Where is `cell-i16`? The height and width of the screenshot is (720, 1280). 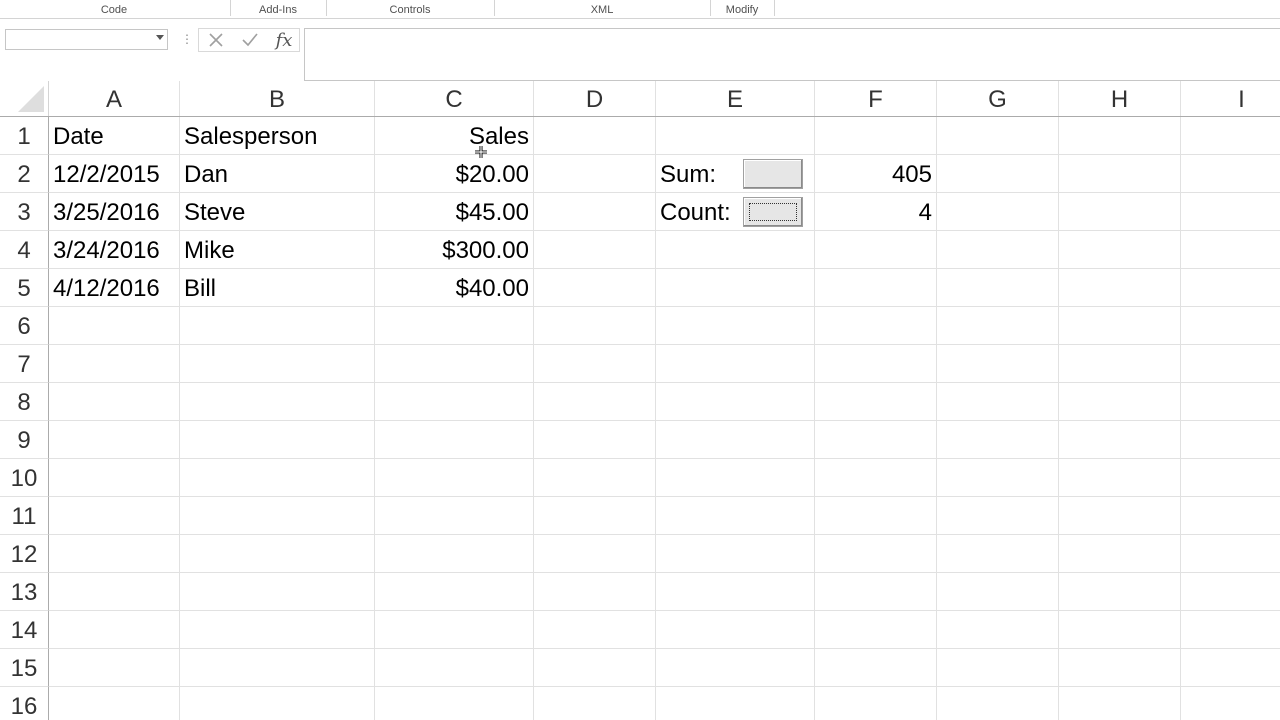 cell-i16 is located at coordinates (1230, 703).